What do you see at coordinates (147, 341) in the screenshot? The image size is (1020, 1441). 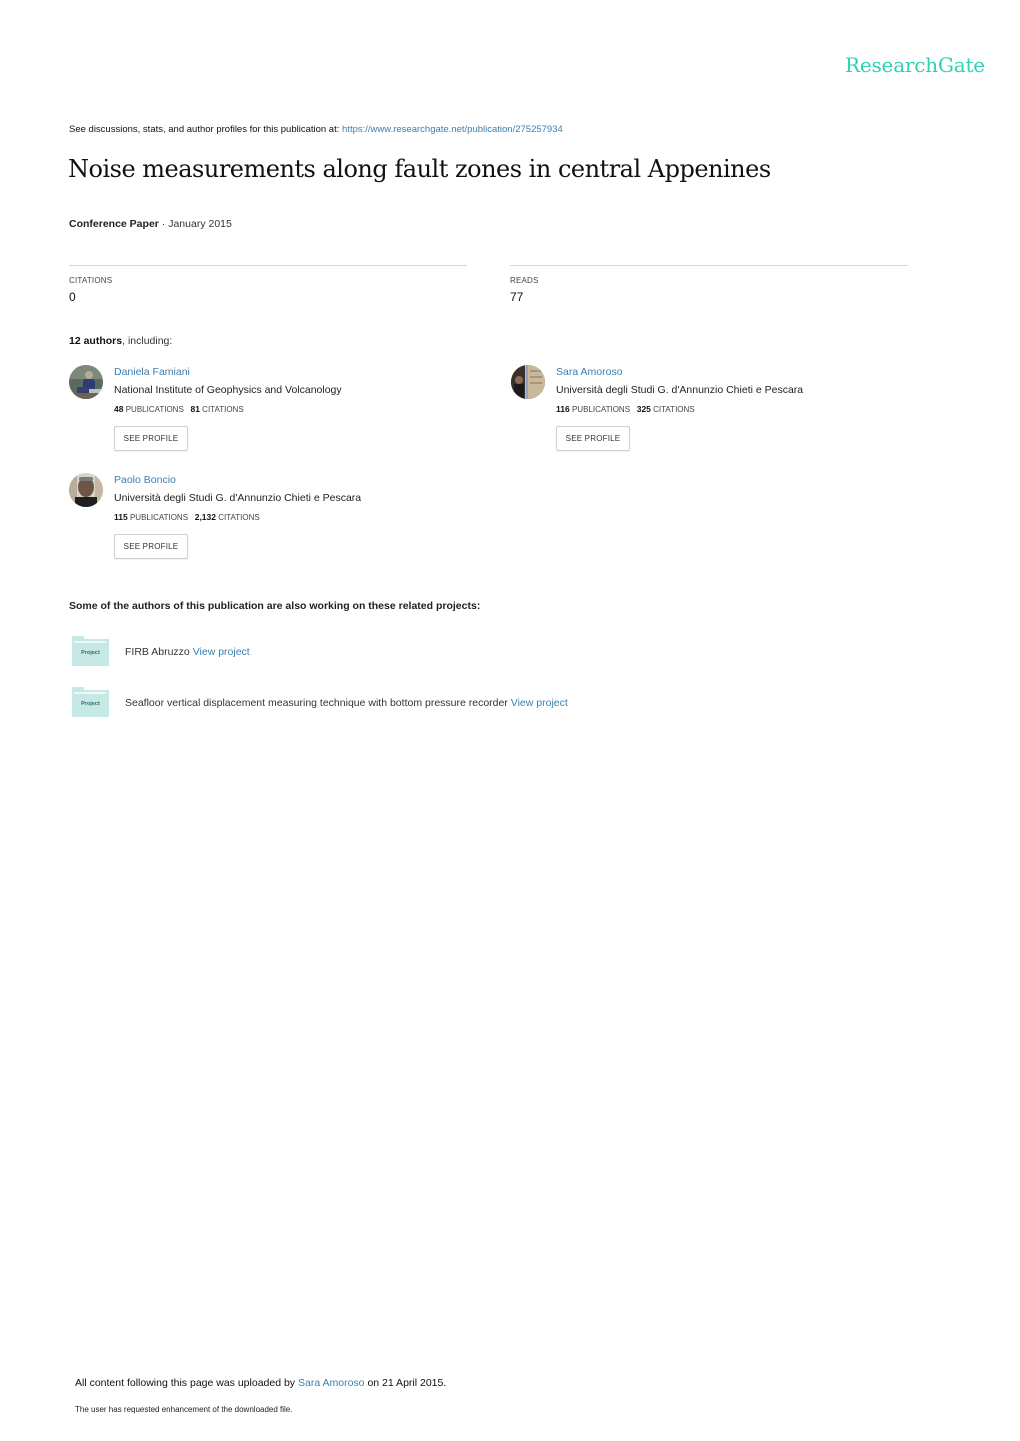 I see `authors-intro-suffix: , including:` at bounding box center [147, 341].